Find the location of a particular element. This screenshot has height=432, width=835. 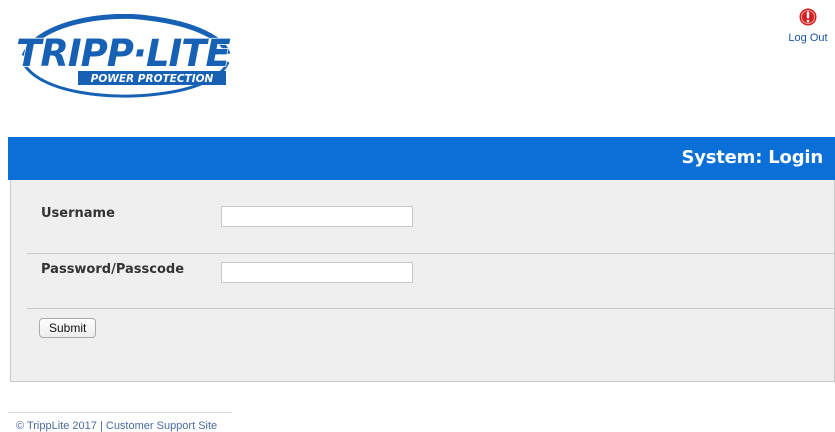

tripp-lite-logo: TRIPP·LITE POWER PROTECTION is located at coordinates (125, 56).